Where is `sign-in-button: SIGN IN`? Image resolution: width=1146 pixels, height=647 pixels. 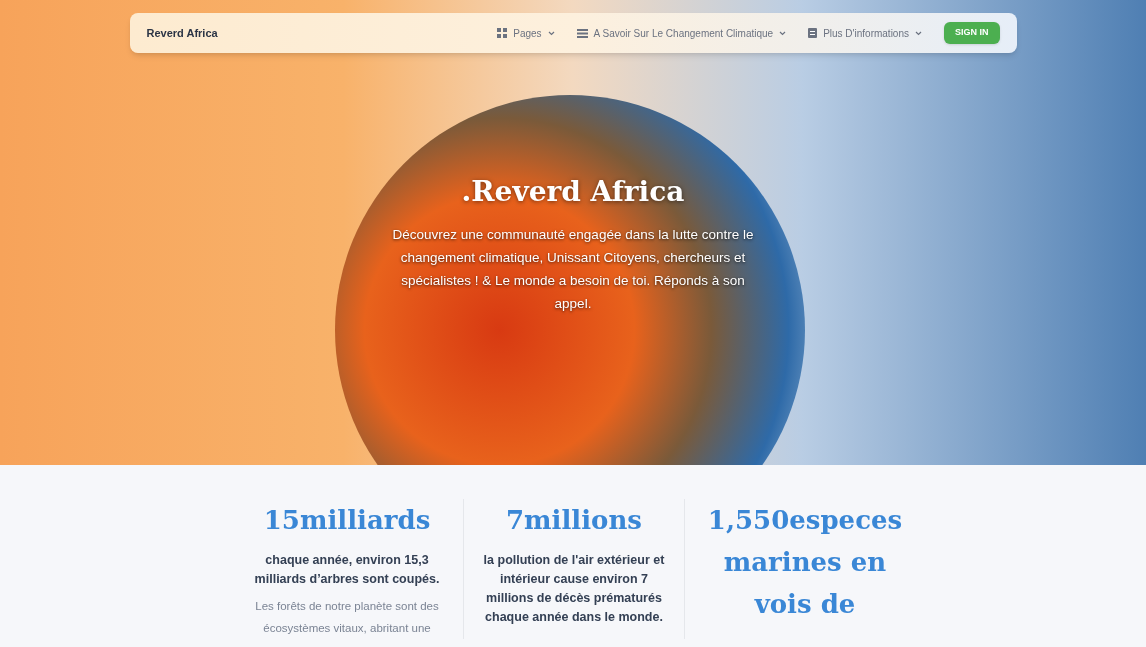 sign-in-button: SIGN IN is located at coordinates (972, 33).